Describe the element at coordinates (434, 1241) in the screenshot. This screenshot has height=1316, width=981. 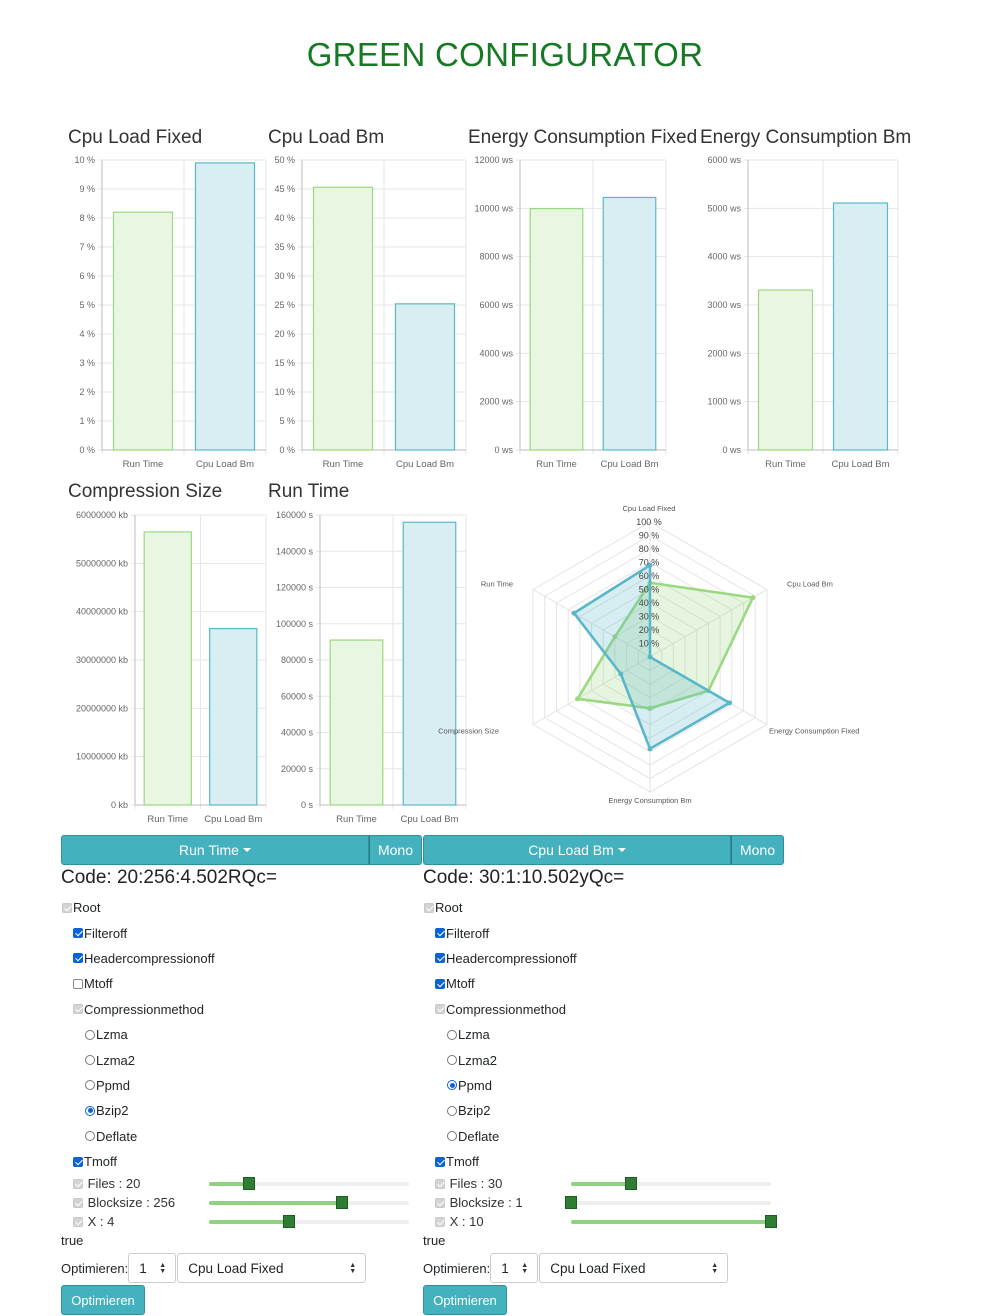
I see `status-text: true` at that location.